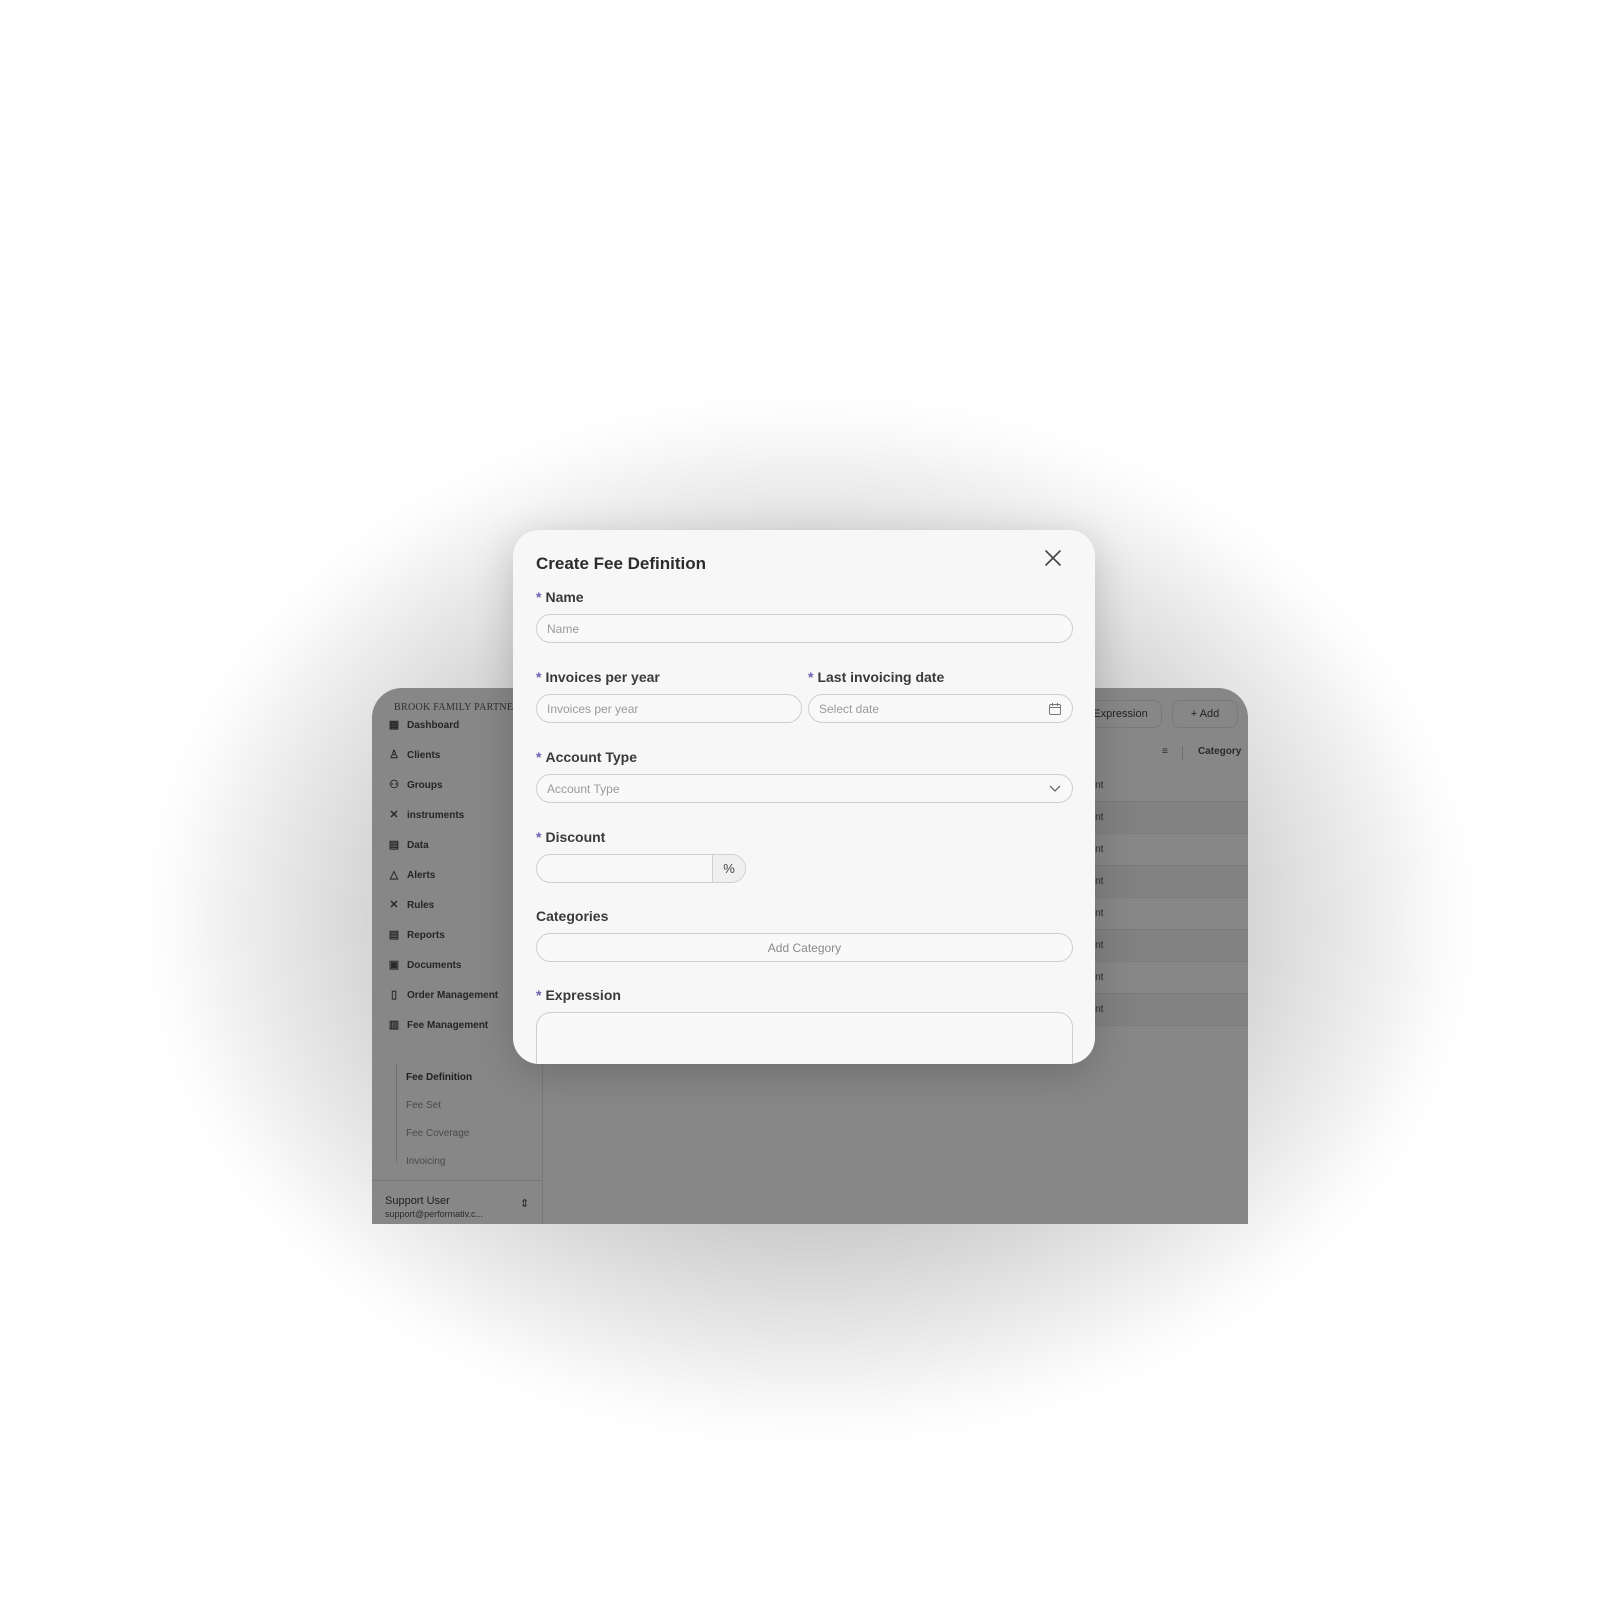  What do you see at coordinates (437, 1133) in the screenshot?
I see `subnav-fee-coverage: Fee Coverage` at bounding box center [437, 1133].